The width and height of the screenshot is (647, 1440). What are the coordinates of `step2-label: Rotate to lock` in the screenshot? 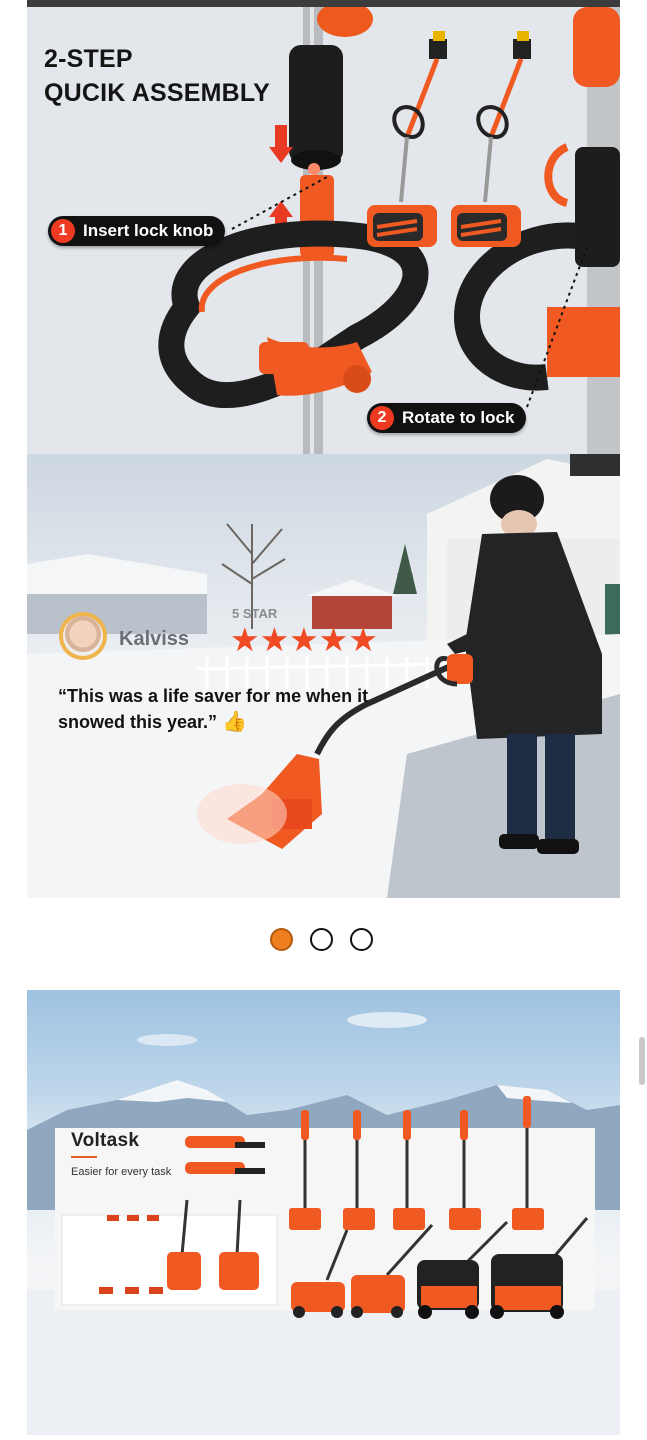 It's located at (458, 417).